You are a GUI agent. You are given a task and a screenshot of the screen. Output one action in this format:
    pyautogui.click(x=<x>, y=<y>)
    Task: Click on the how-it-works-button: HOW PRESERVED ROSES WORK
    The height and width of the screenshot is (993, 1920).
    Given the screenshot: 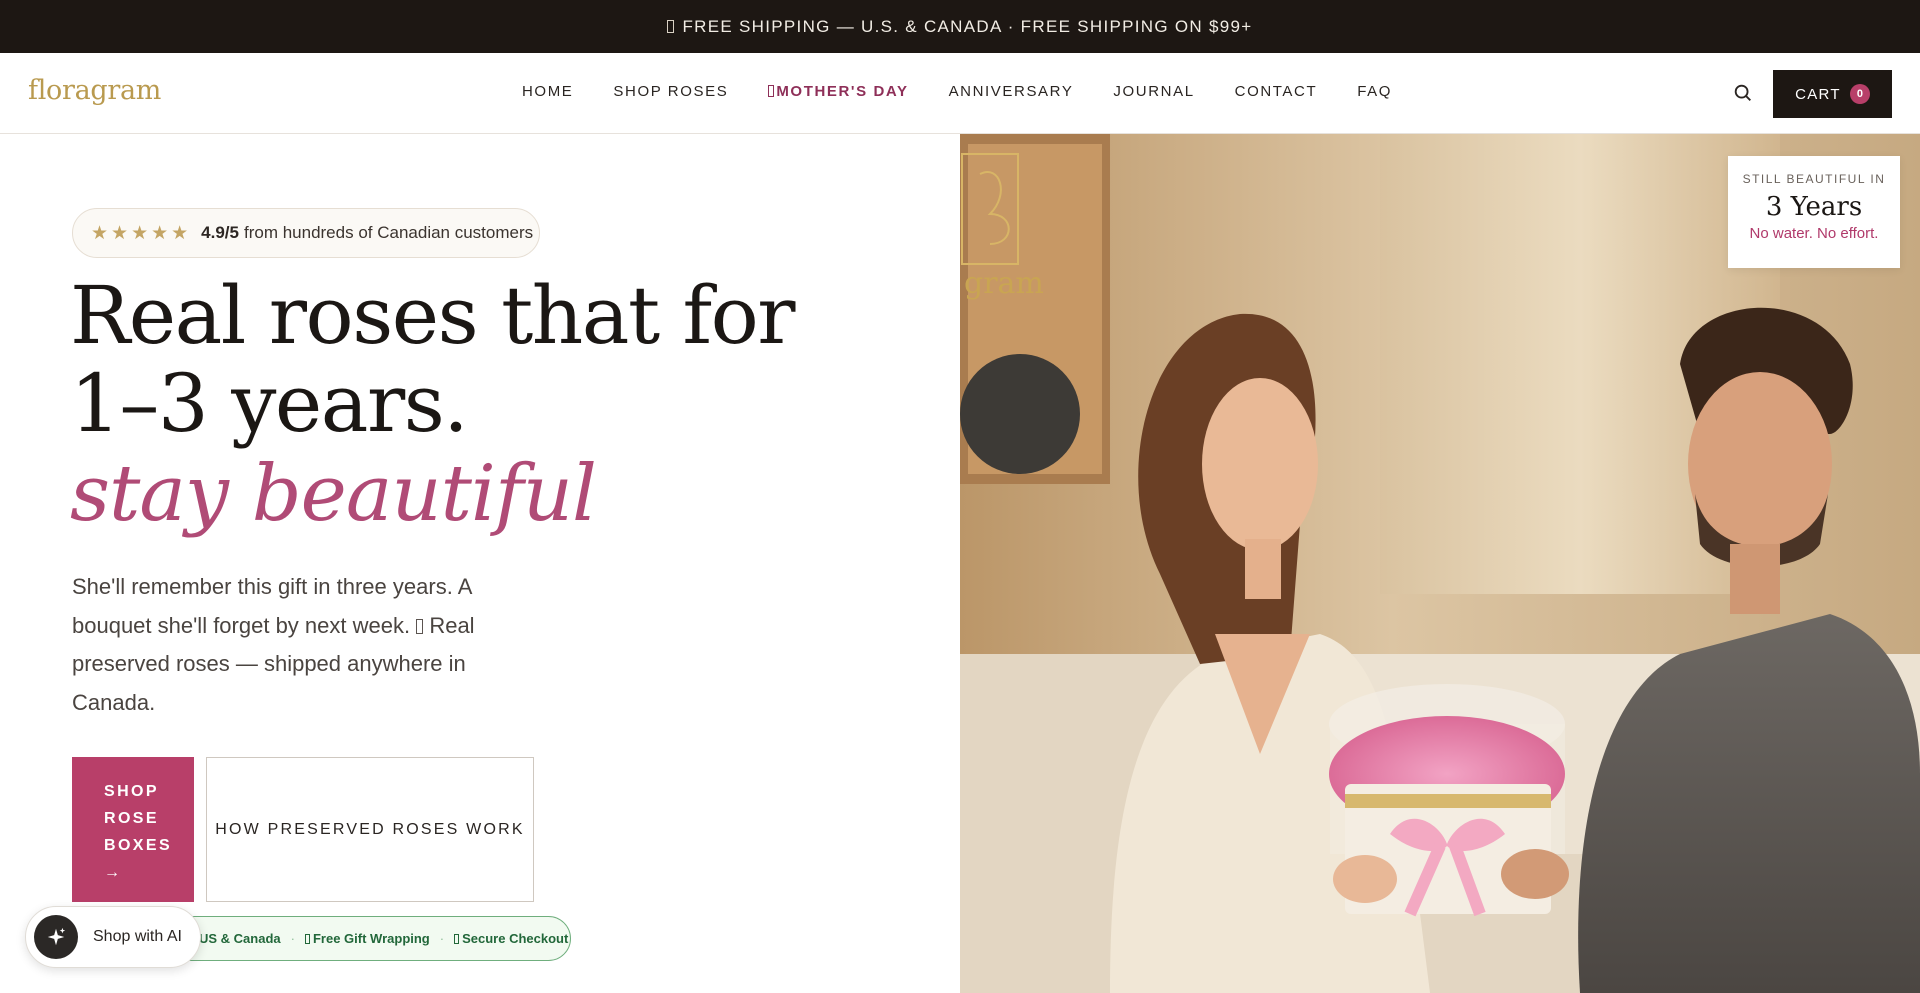 What is the action you would take?
    pyautogui.click(x=370, y=829)
    